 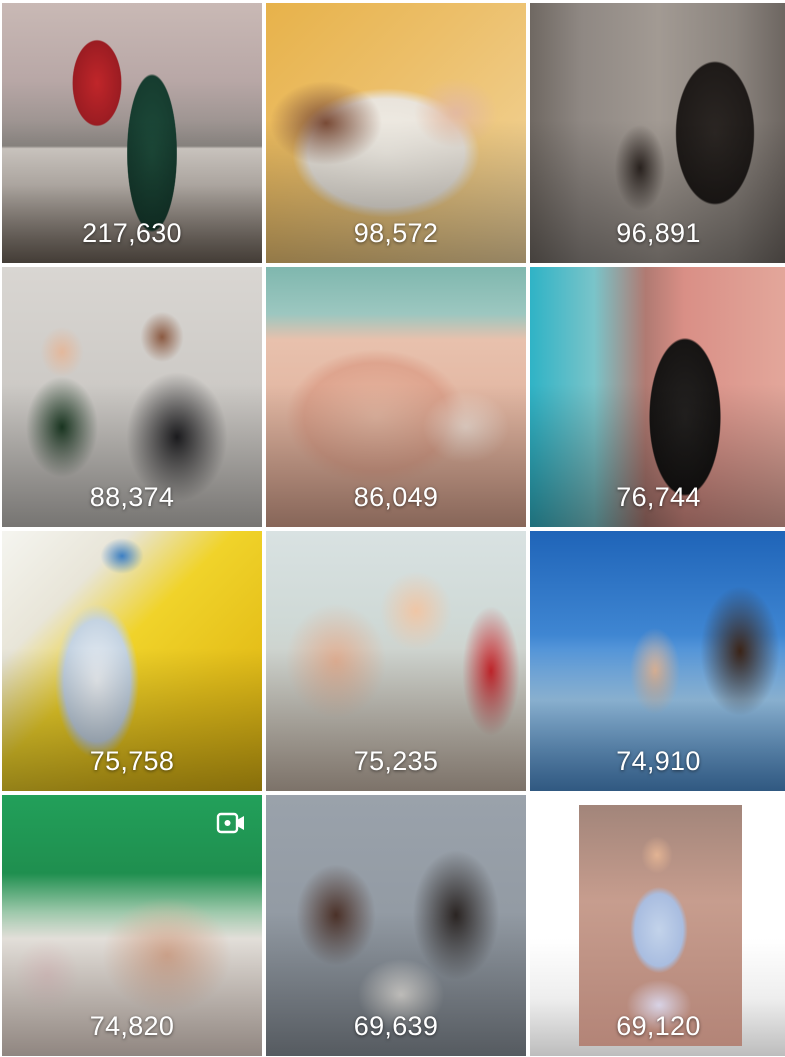 What do you see at coordinates (657, 133) in the screenshot?
I see `post-tile: 96,891` at bounding box center [657, 133].